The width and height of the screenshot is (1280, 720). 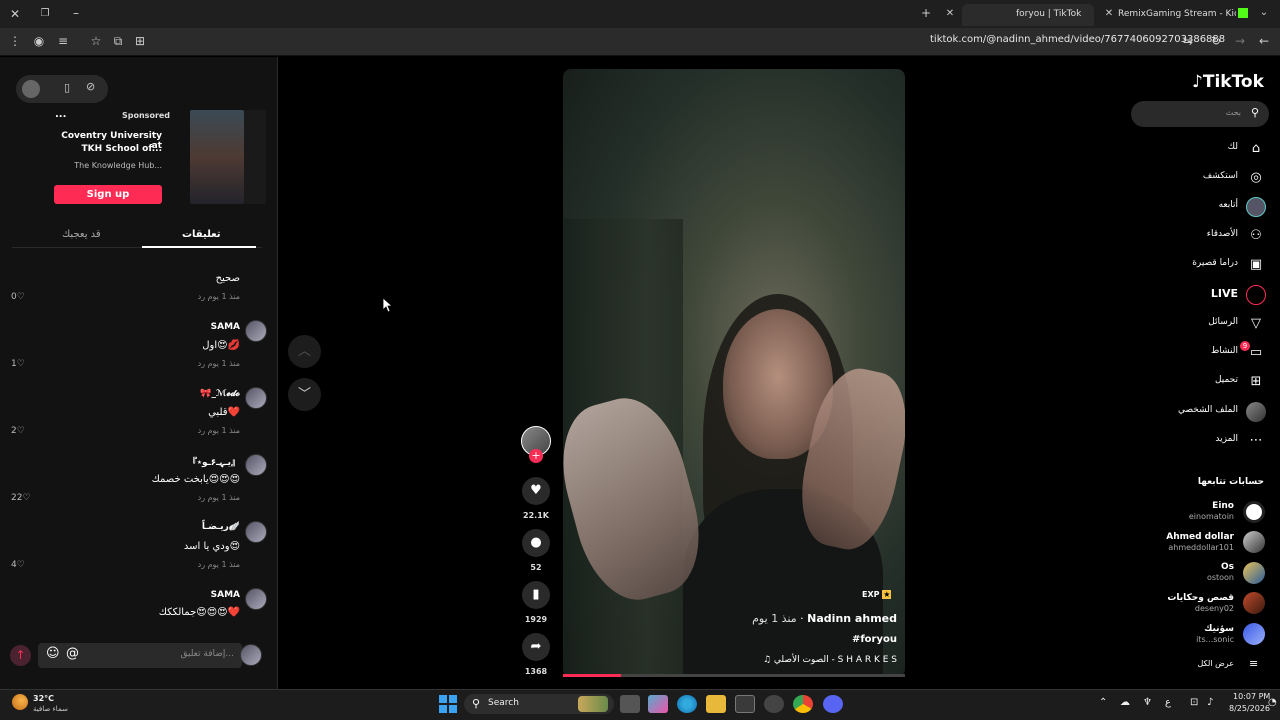 What do you see at coordinates (1210, 352) in the screenshot?
I see `sidebar-item-activity: النشاط ▭ 9` at bounding box center [1210, 352].